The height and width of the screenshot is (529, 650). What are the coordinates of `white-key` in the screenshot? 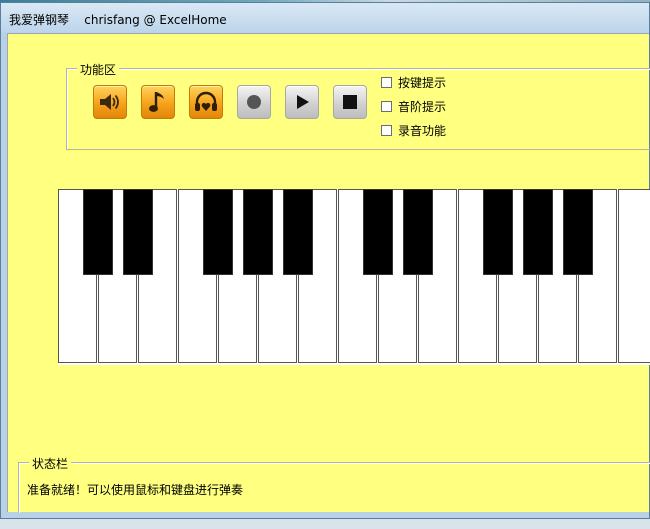 It's located at (634, 276).